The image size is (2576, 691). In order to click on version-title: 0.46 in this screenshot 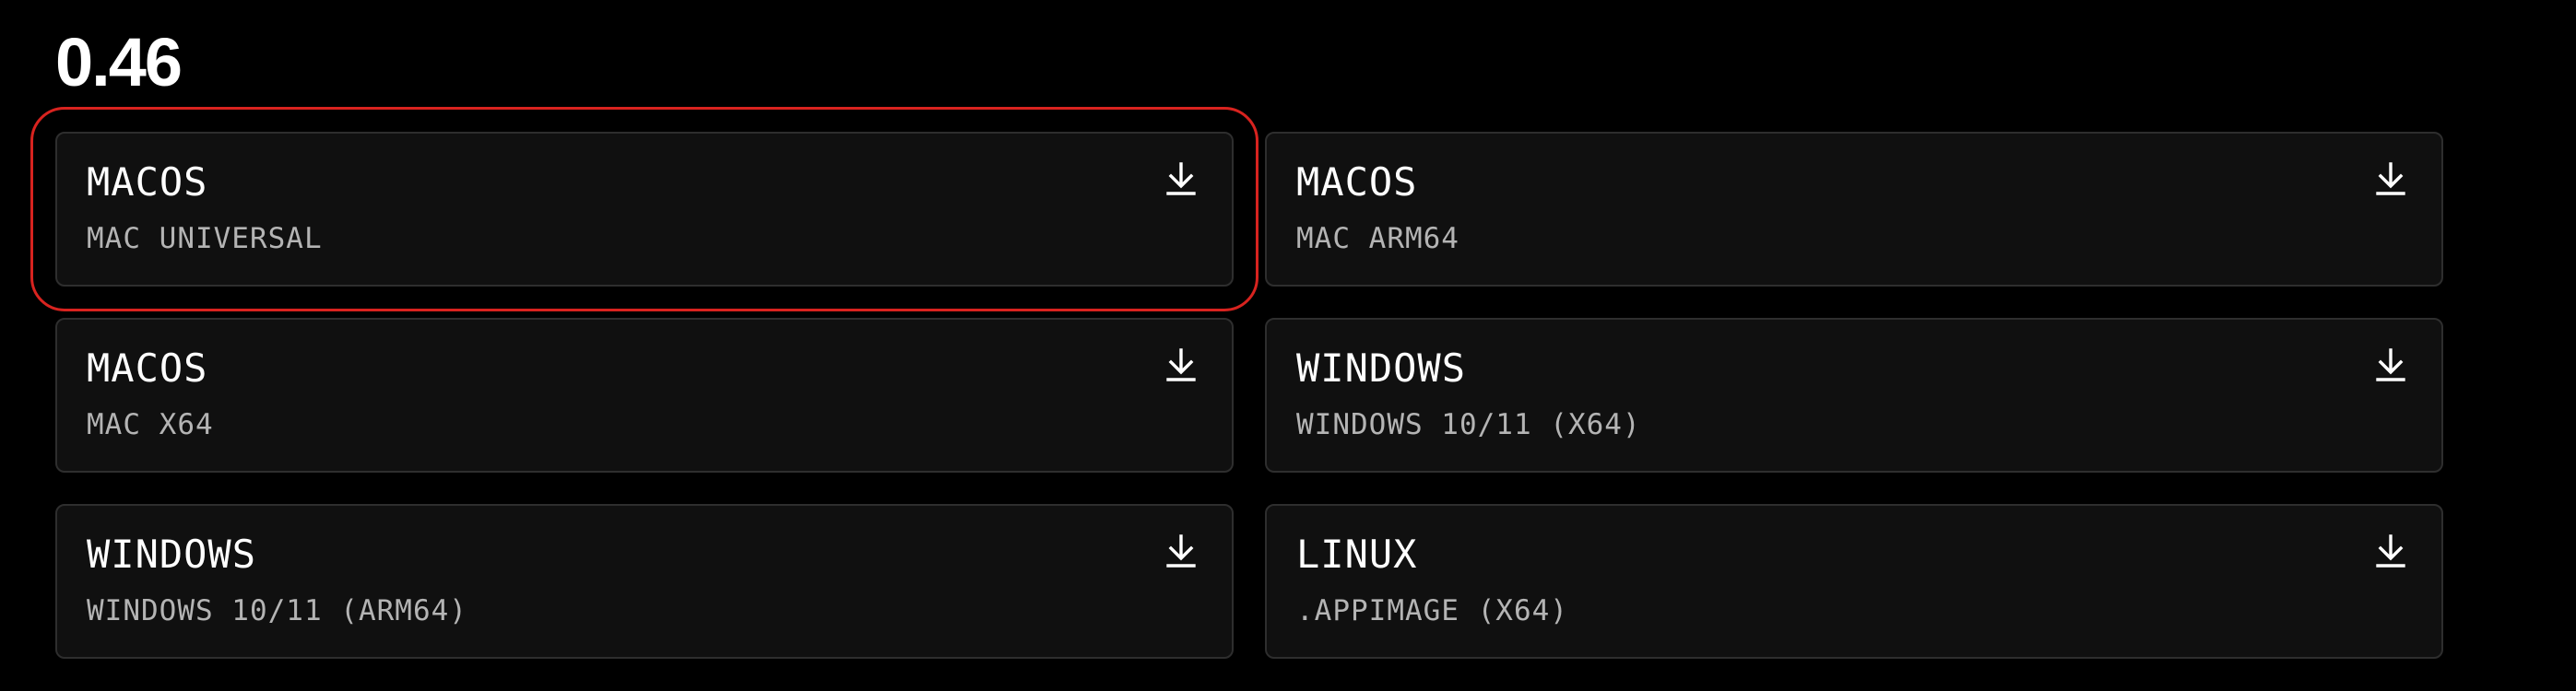, I will do `click(119, 62)`.